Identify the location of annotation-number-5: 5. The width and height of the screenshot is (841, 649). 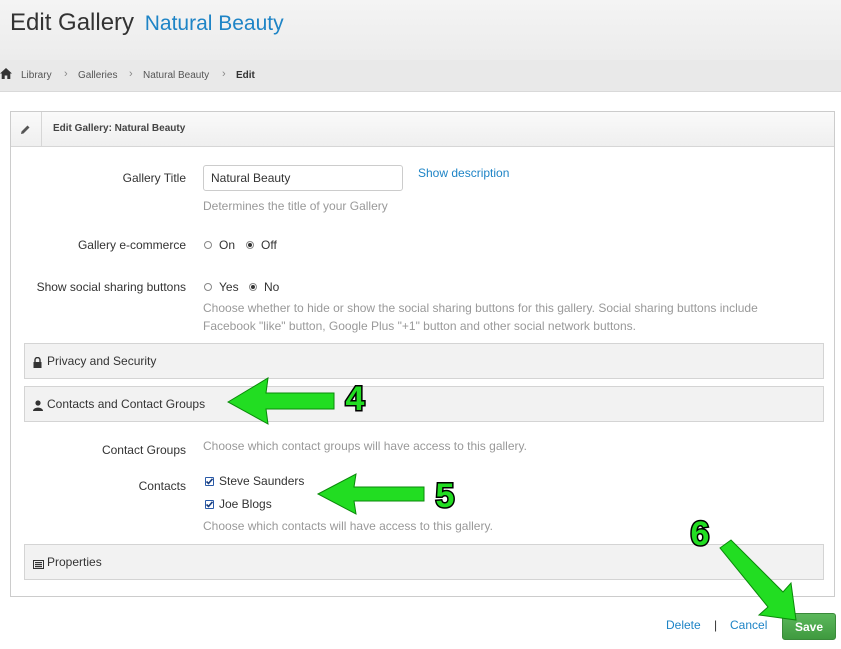
(445, 496).